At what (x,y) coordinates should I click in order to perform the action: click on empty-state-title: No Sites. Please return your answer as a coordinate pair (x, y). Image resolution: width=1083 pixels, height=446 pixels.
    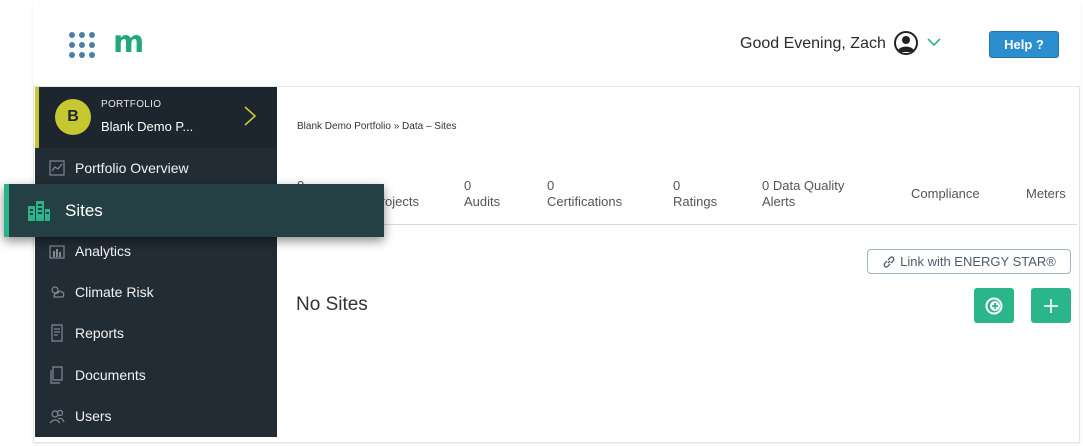
    Looking at the image, I should click on (332, 304).